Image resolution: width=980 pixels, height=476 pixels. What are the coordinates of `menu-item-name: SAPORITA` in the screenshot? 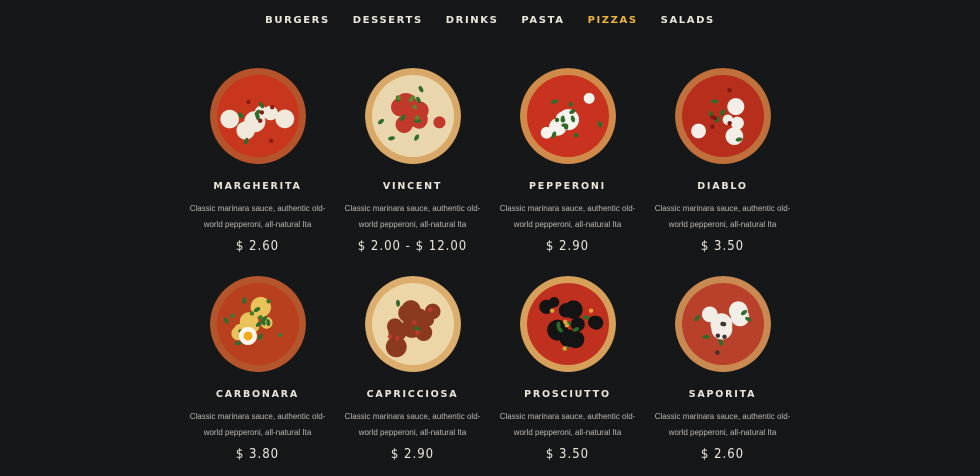 It's located at (722, 394).